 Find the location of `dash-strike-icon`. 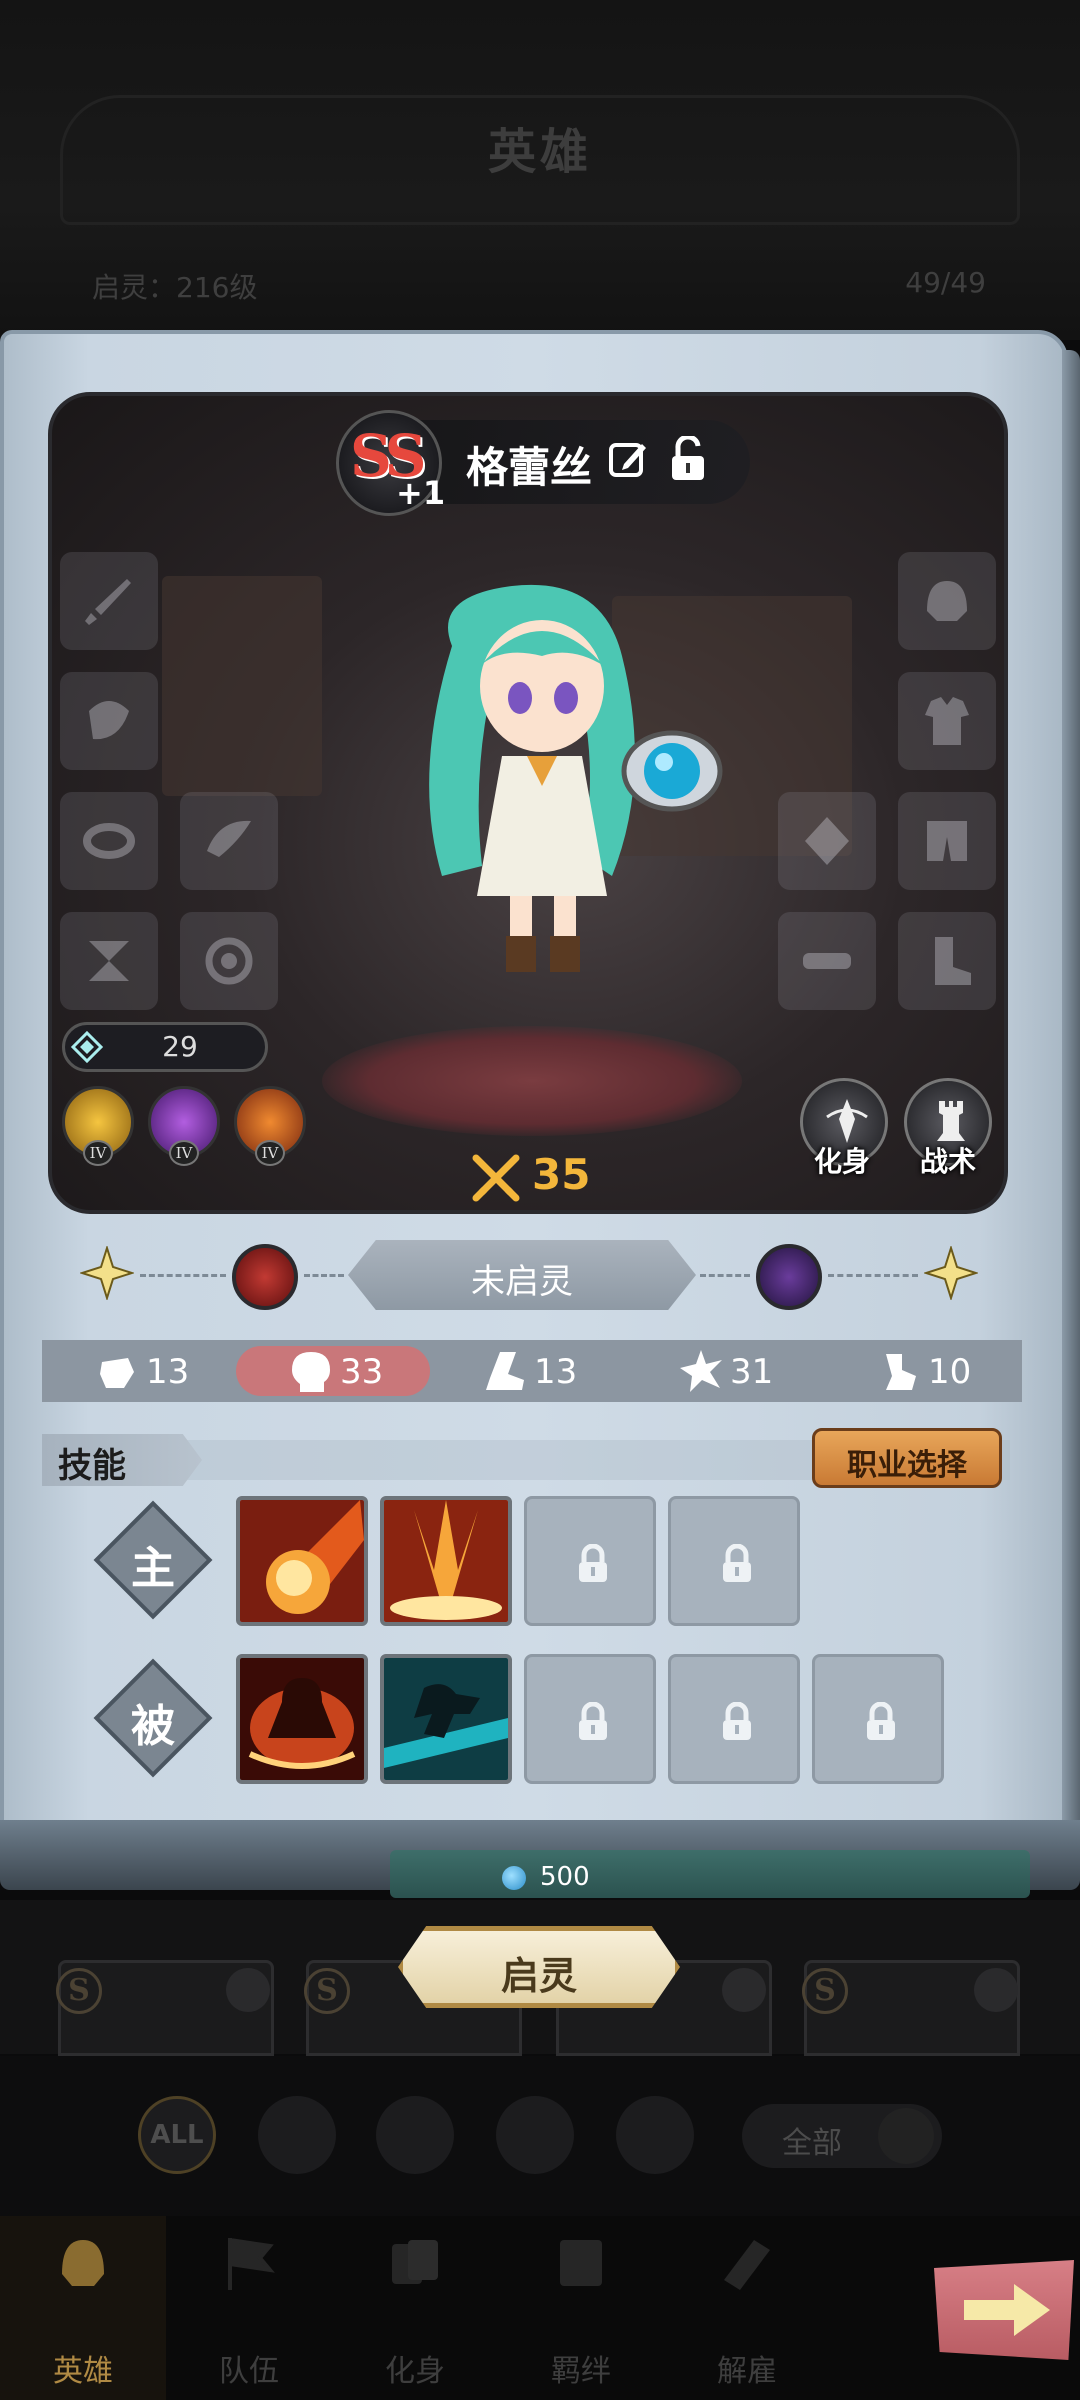

dash-strike-icon is located at coordinates (446, 1719).